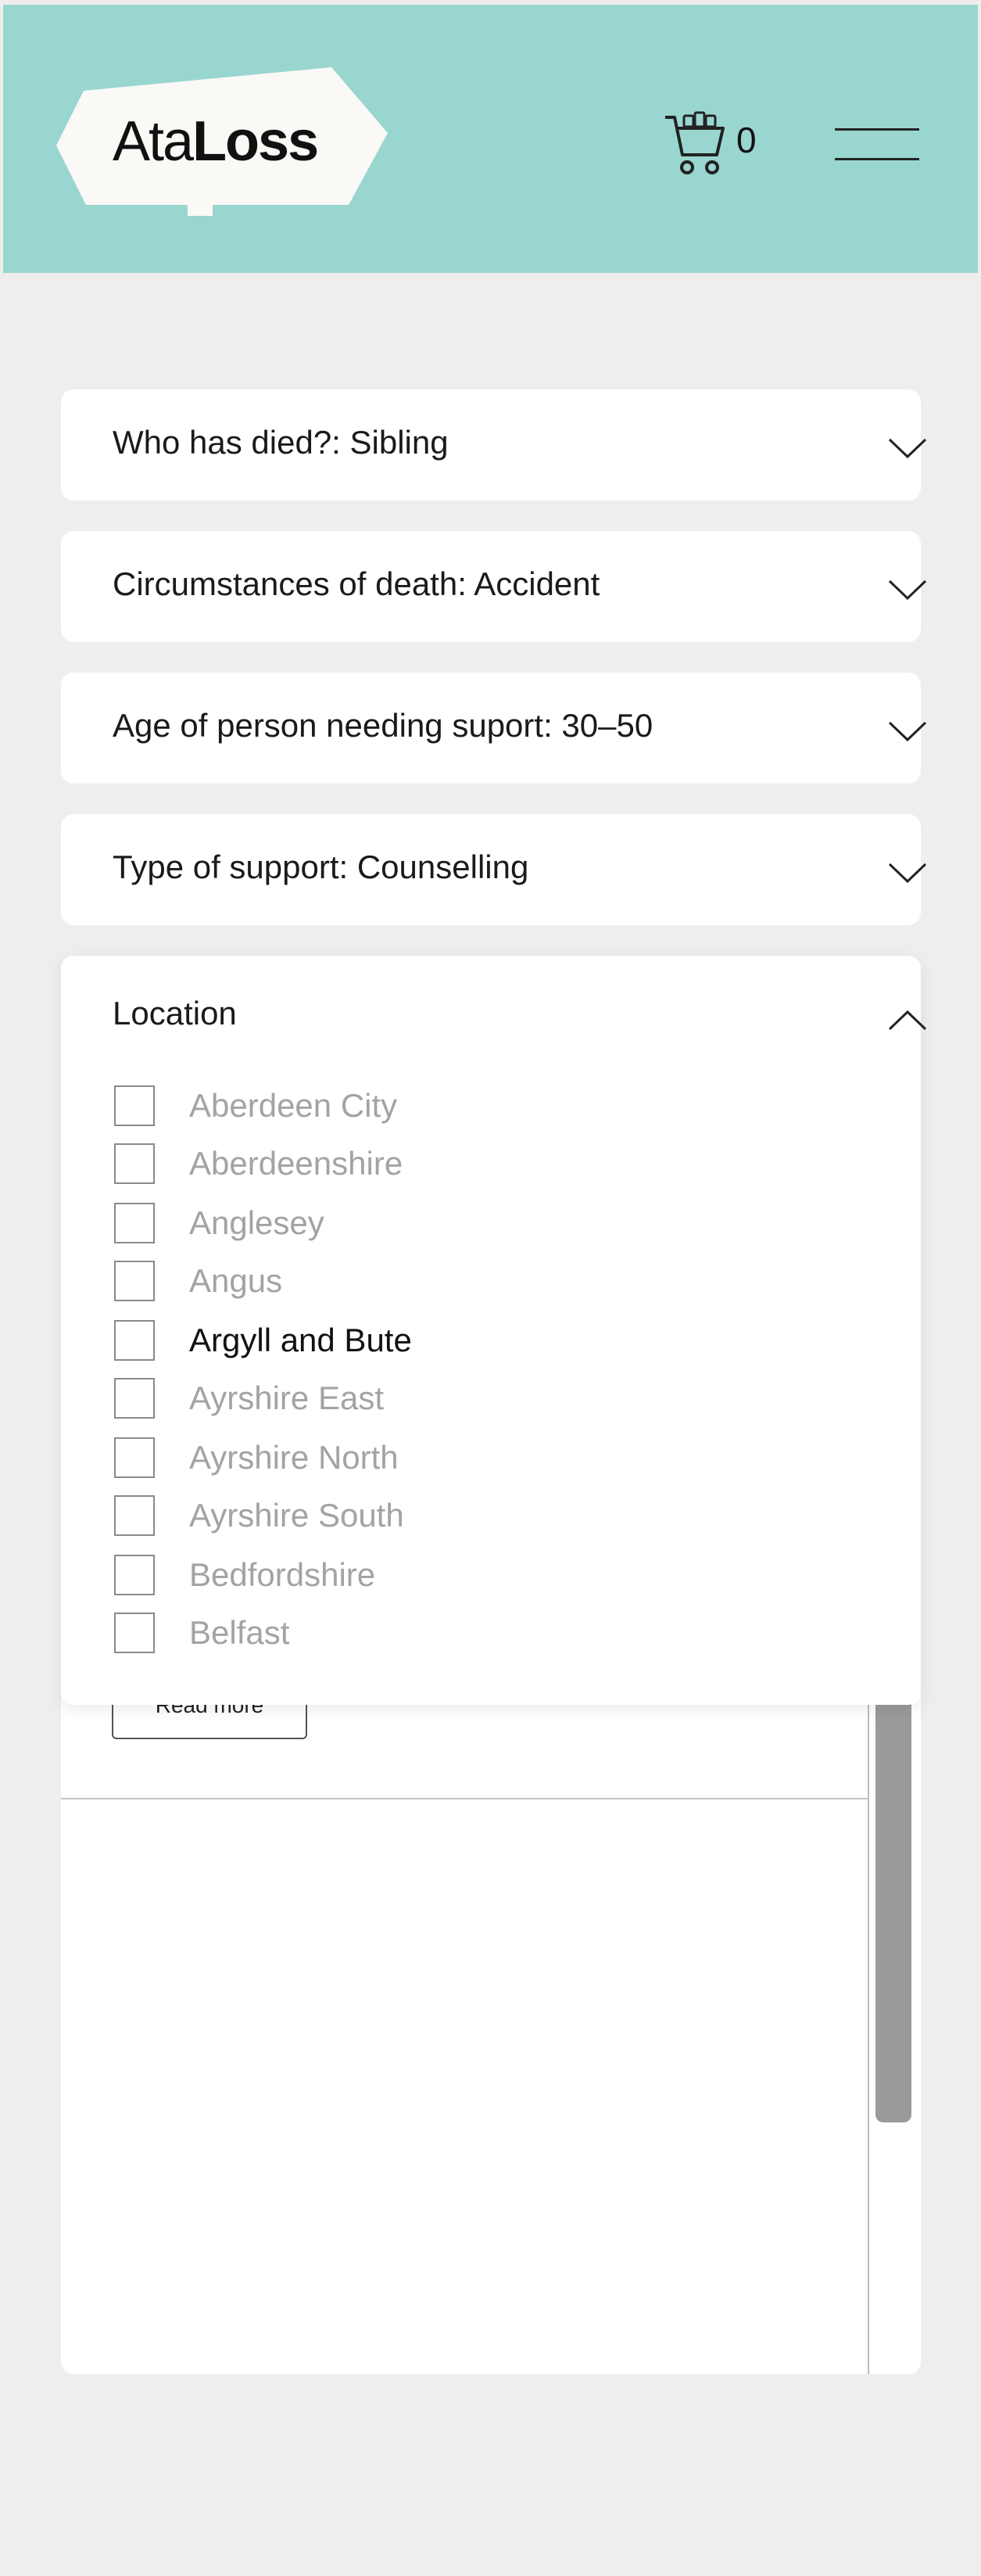 The height and width of the screenshot is (2576, 981). What do you see at coordinates (236, 1280) in the screenshot?
I see `location-option-label: Angus` at bounding box center [236, 1280].